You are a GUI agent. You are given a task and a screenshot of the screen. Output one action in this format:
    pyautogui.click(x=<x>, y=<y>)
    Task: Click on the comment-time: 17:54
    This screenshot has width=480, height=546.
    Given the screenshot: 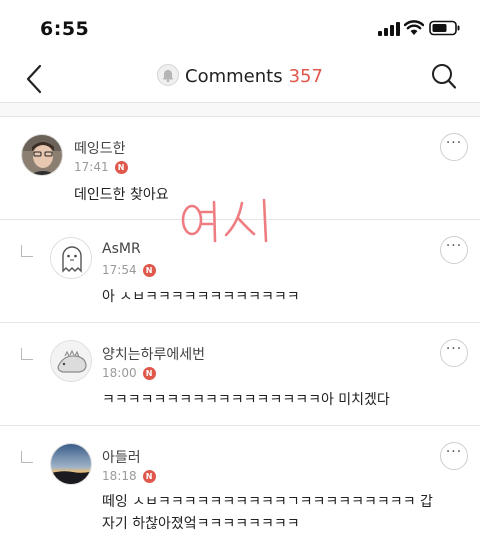 What is the action you would take?
    pyautogui.click(x=119, y=270)
    